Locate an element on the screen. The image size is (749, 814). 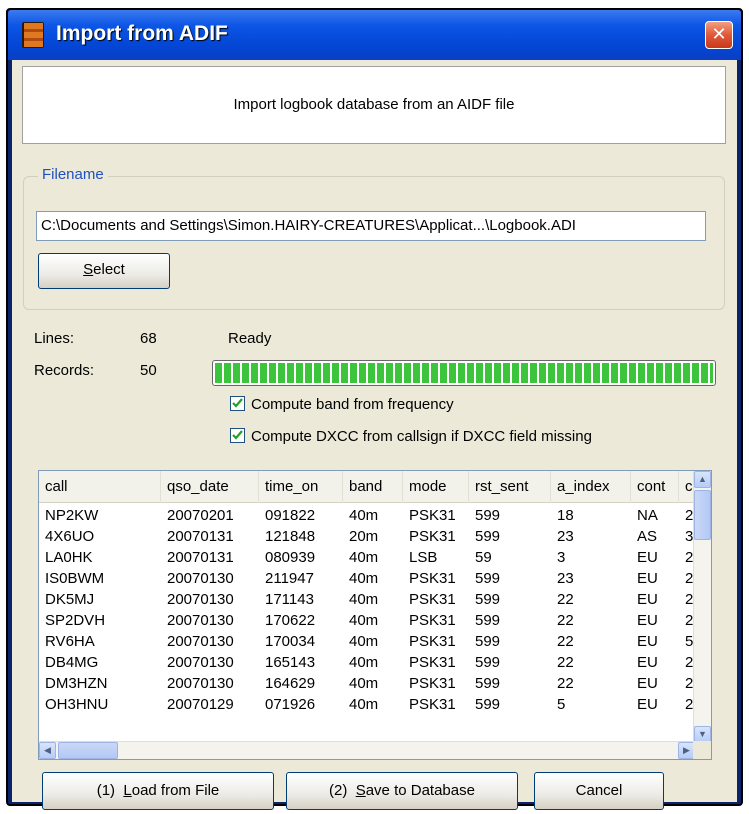
table-row: DK5MJ 20070130 171143 40m PSK31 599 22 EU 2 is located at coordinates (367, 599).